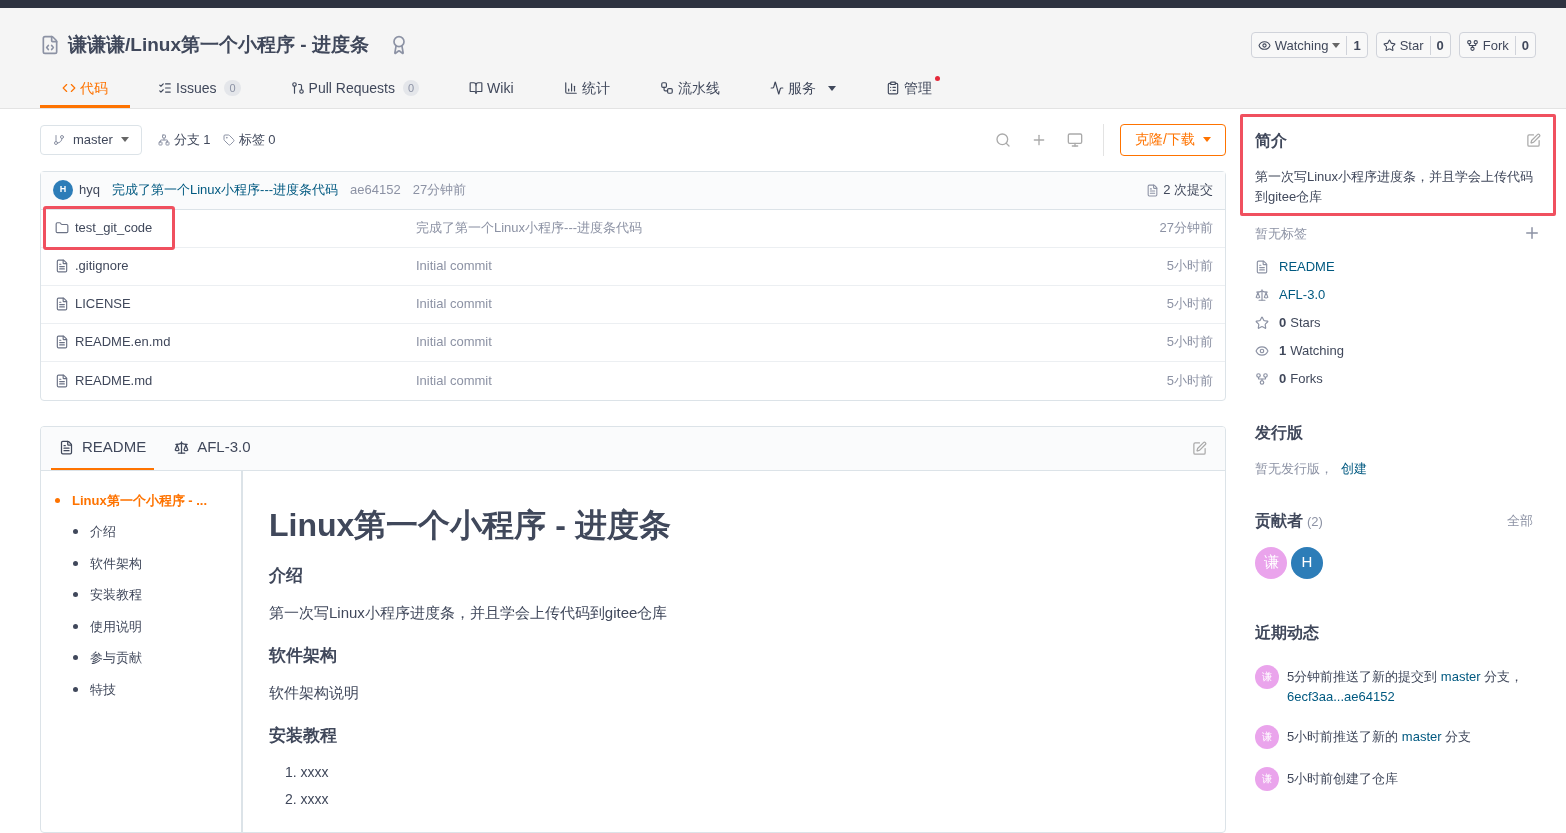 The height and width of the screenshot is (833, 1566). I want to click on list-item: 2. xxxx, so click(307, 799).